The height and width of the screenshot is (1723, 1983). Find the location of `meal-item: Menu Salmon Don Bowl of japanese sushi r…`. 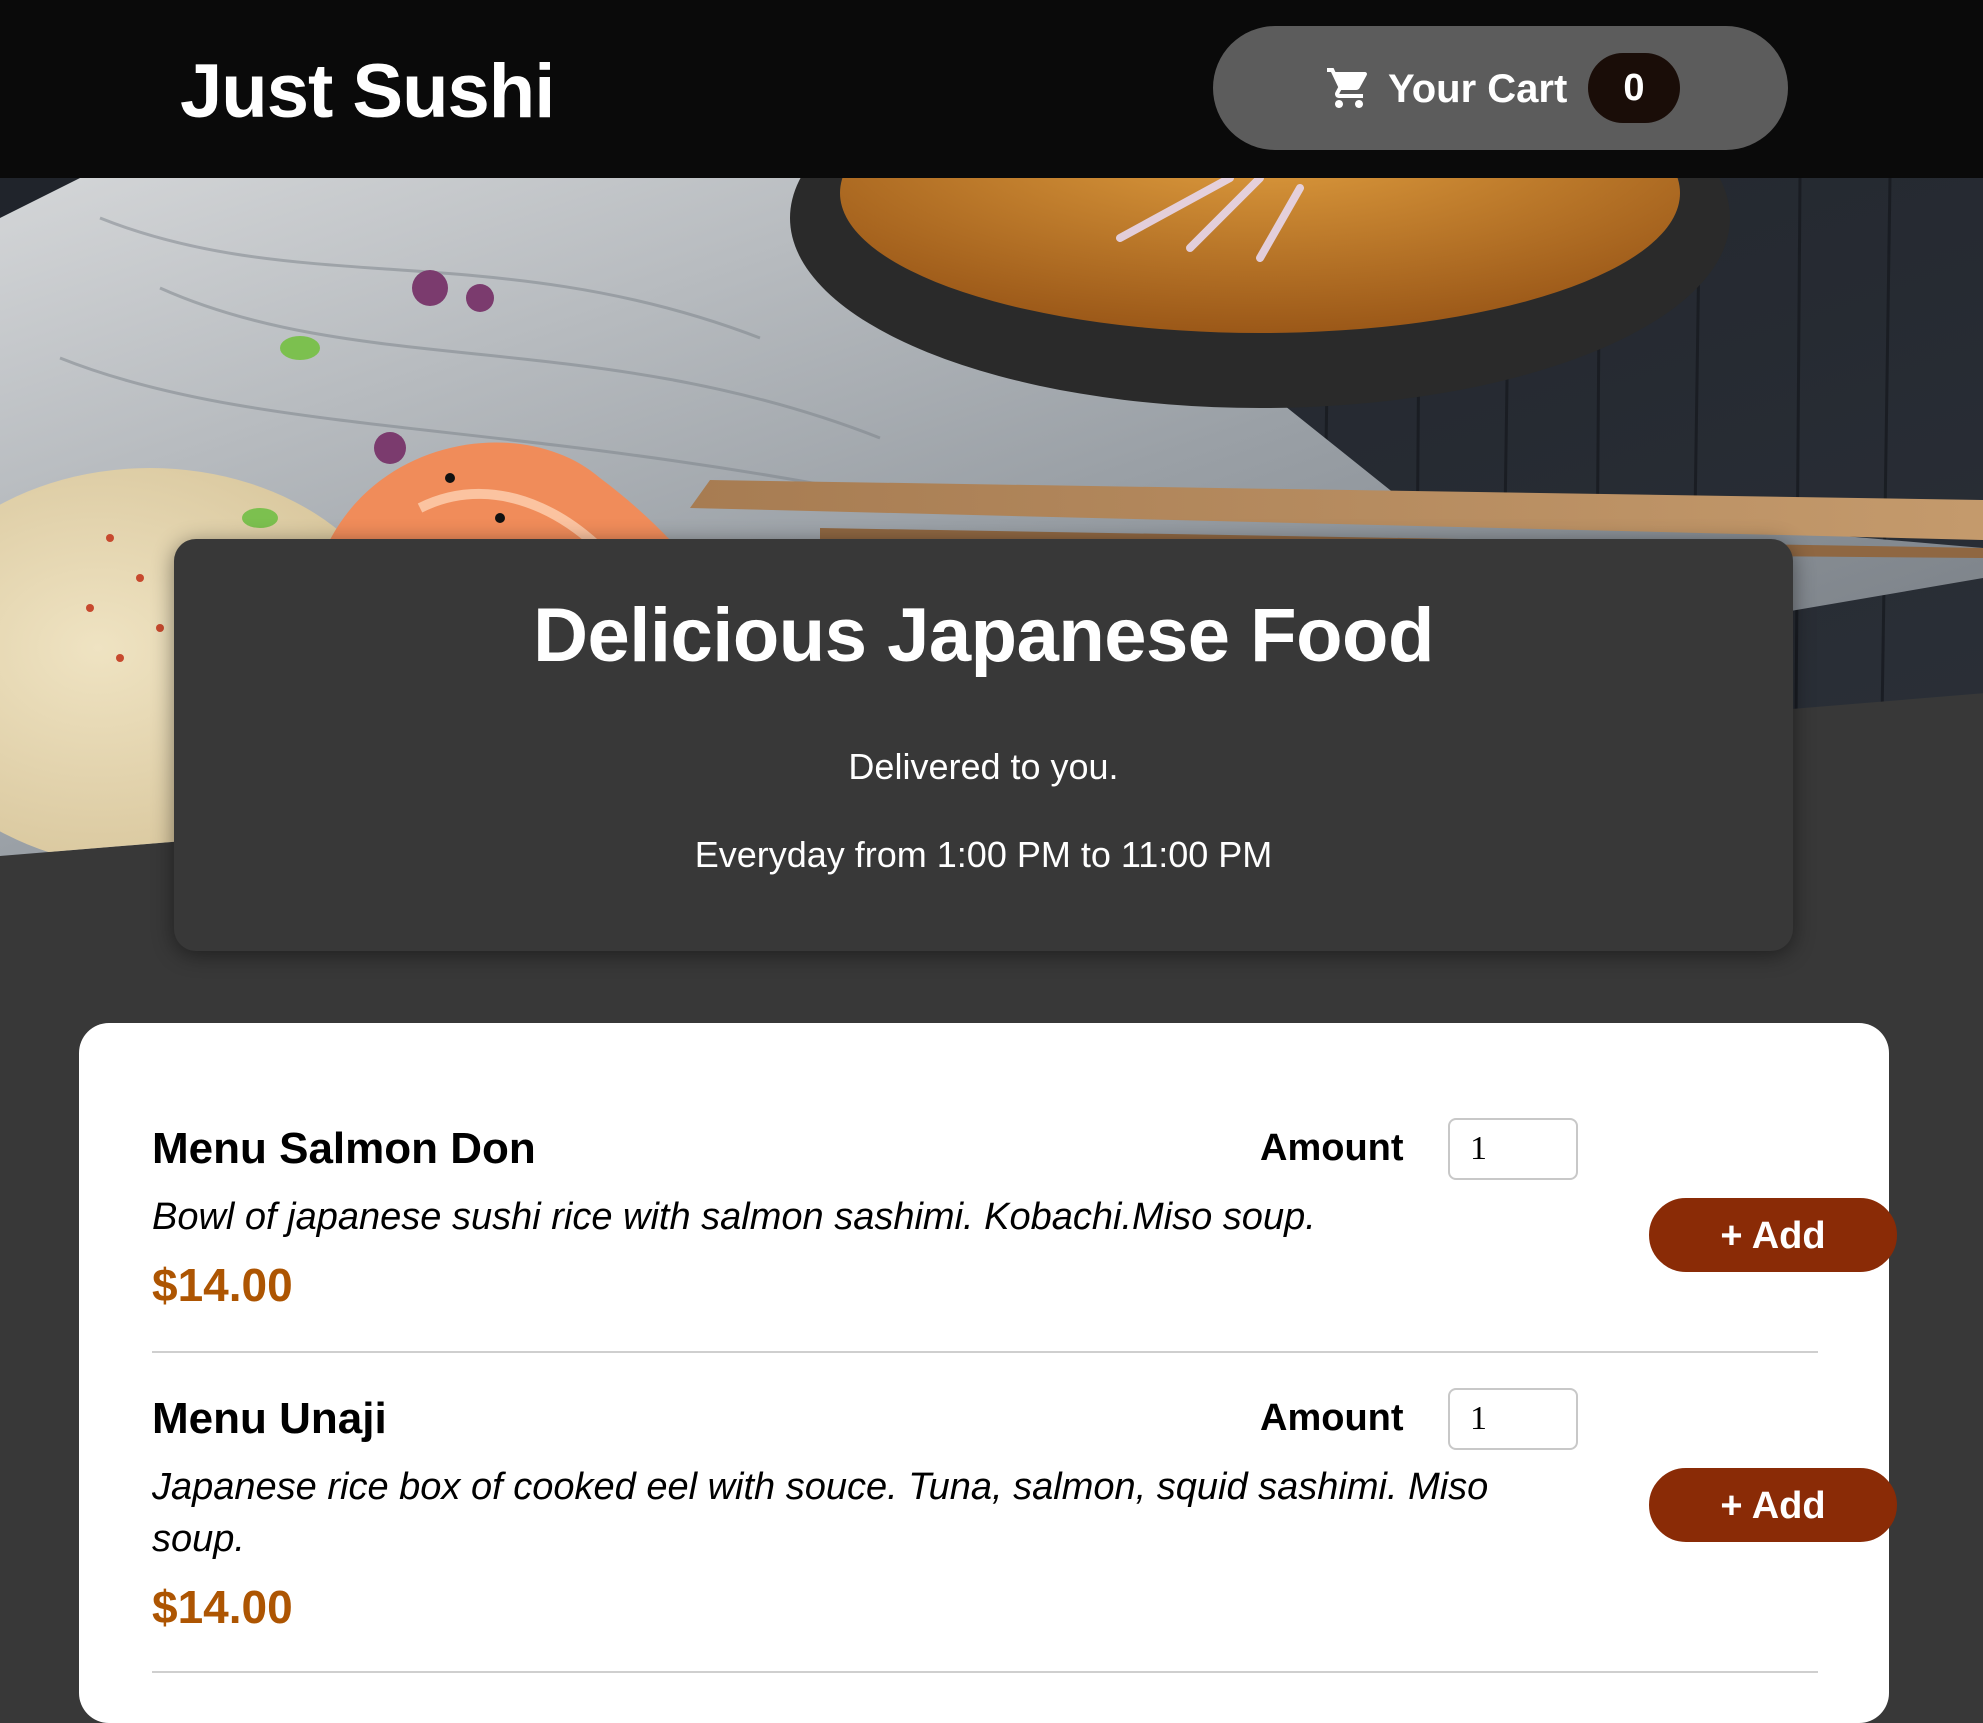

meal-item: Menu Salmon Don Bowl of japanese sushi r… is located at coordinates (1024, 1223).